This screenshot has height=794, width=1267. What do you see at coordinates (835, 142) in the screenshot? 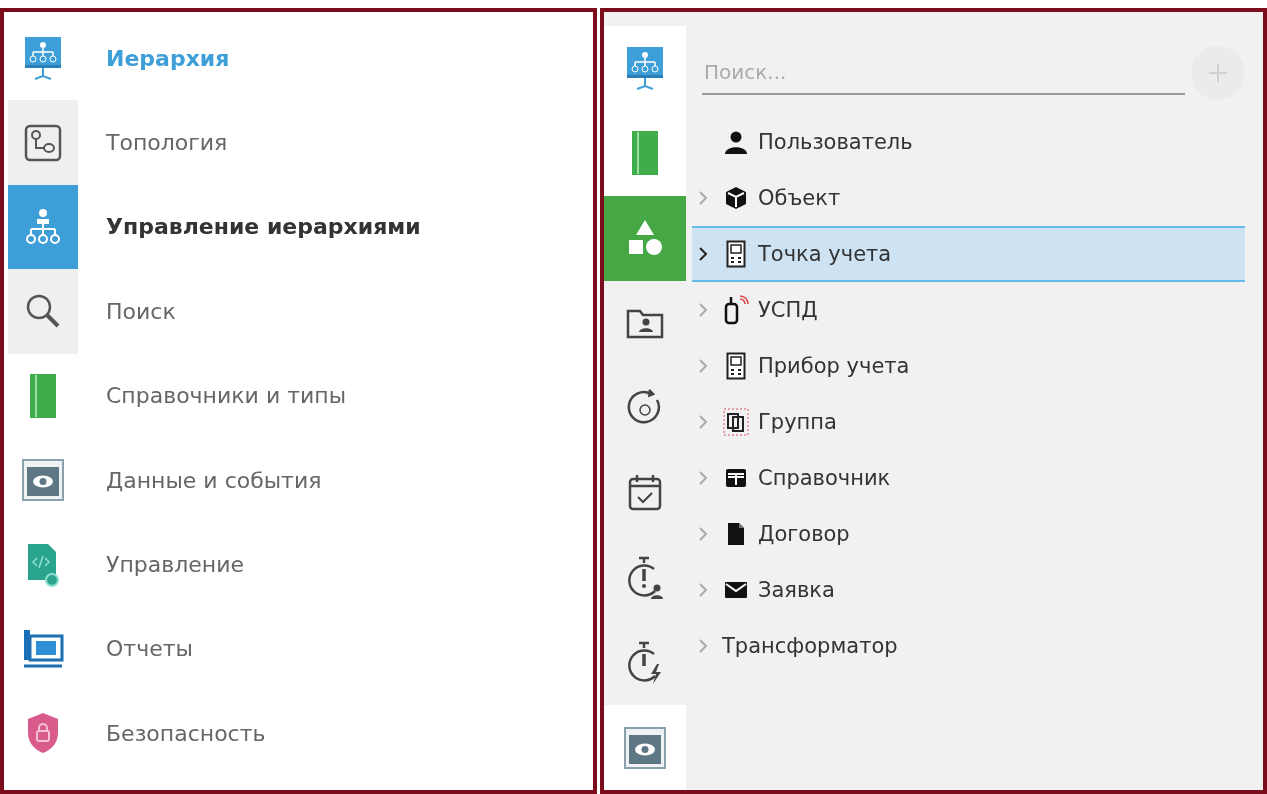
I see `tree-label: Пользователь` at bounding box center [835, 142].